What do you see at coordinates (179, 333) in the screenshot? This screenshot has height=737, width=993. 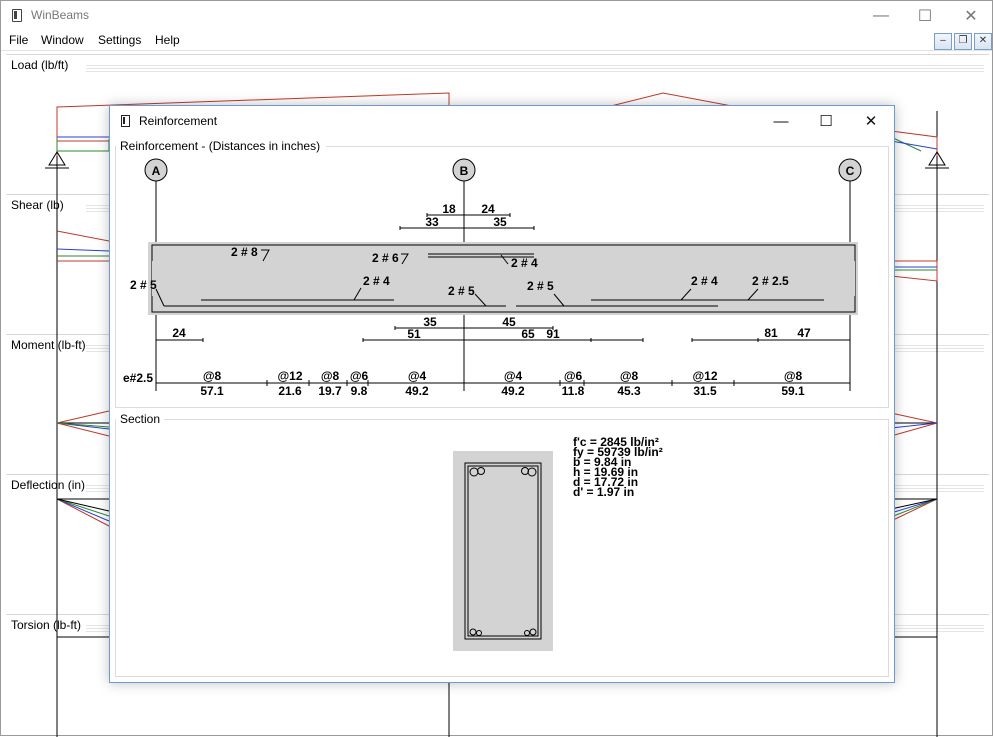 I see `dim-bot-24: 24` at bounding box center [179, 333].